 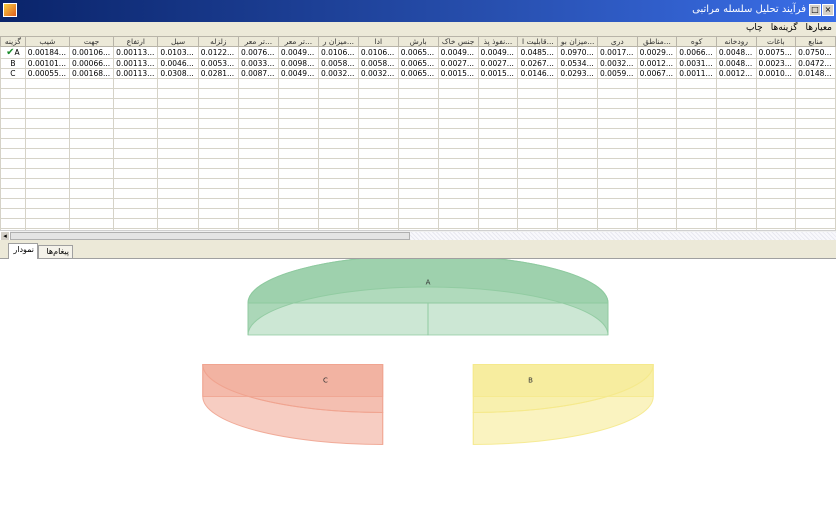 What do you see at coordinates (13, 63) in the screenshot?
I see `option-cell: B` at bounding box center [13, 63].